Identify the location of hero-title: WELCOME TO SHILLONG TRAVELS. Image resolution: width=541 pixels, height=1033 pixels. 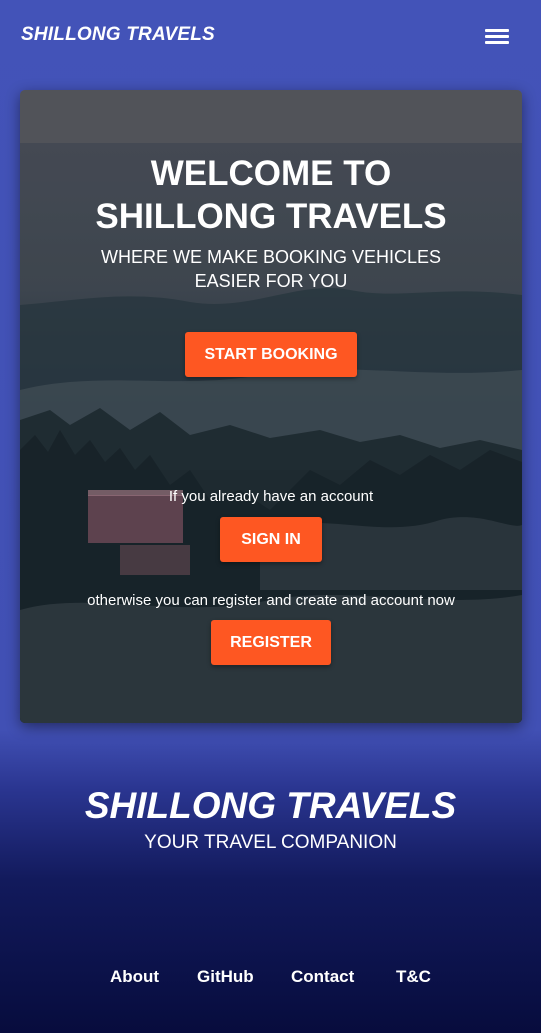
(271, 195).